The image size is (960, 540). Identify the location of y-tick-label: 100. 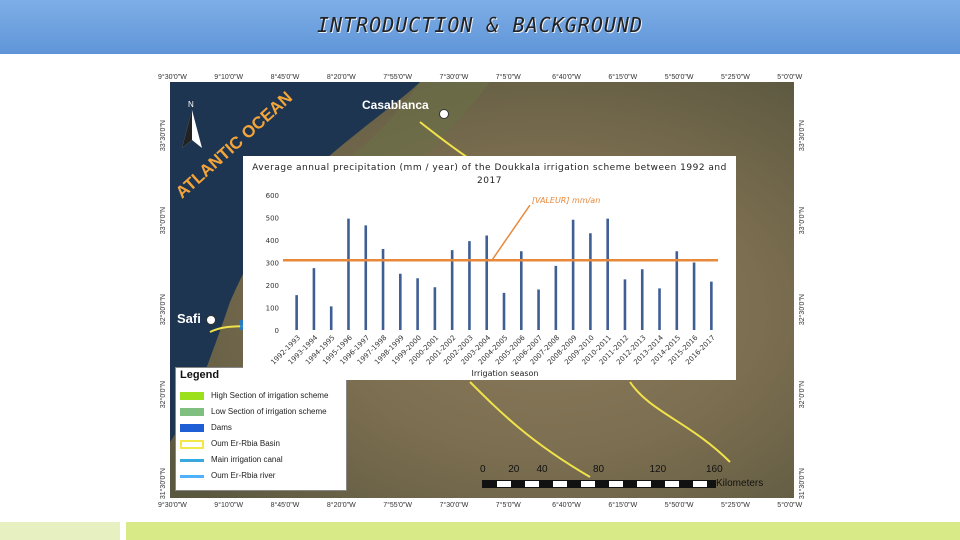
(272, 309).